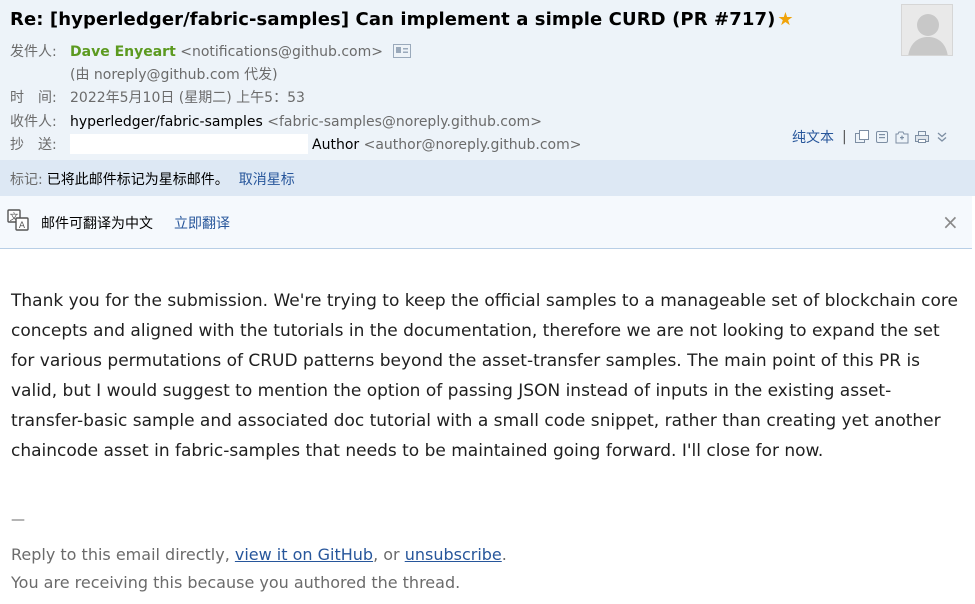 The width and height of the screenshot is (975, 604). What do you see at coordinates (504, 554) in the screenshot?
I see `period: .` at bounding box center [504, 554].